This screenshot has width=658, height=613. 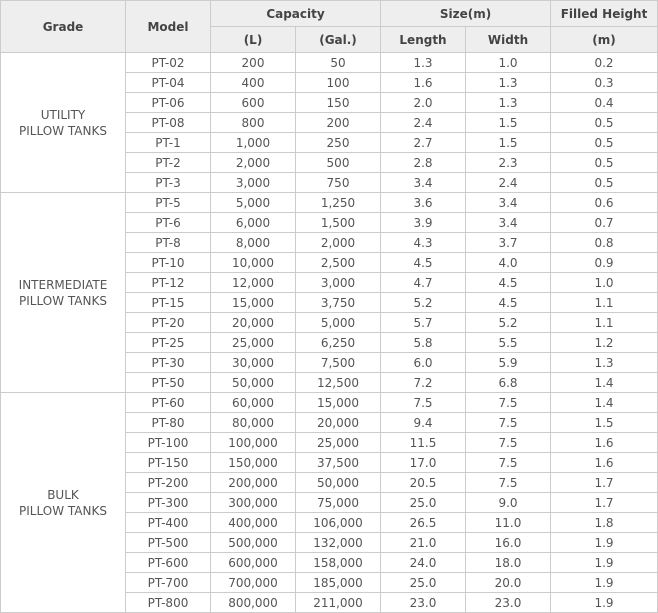 What do you see at coordinates (63, 494) in the screenshot?
I see `grade-label-line: BULK` at bounding box center [63, 494].